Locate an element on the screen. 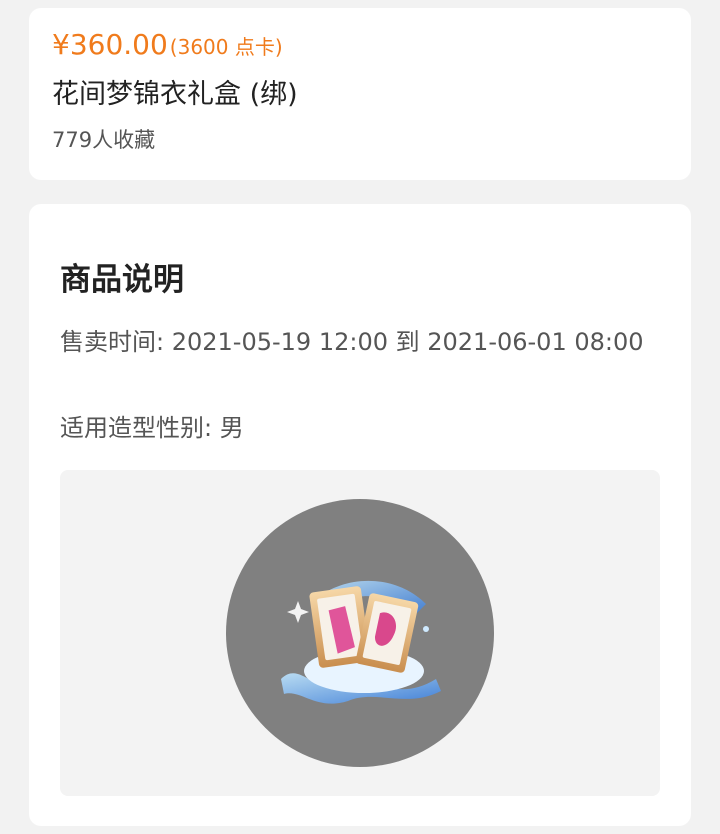 This screenshot has height=834, width=720. price-label: ¥360.00 is located at coordinates (110, 44).